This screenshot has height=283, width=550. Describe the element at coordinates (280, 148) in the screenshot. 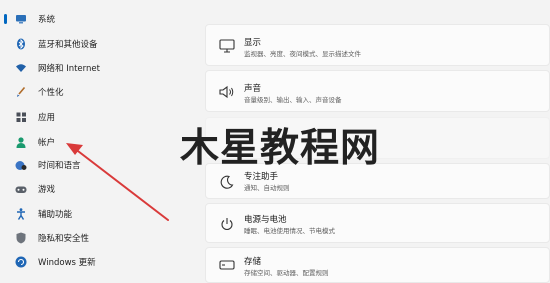

I see `watermark: 木星教程网` at that location.